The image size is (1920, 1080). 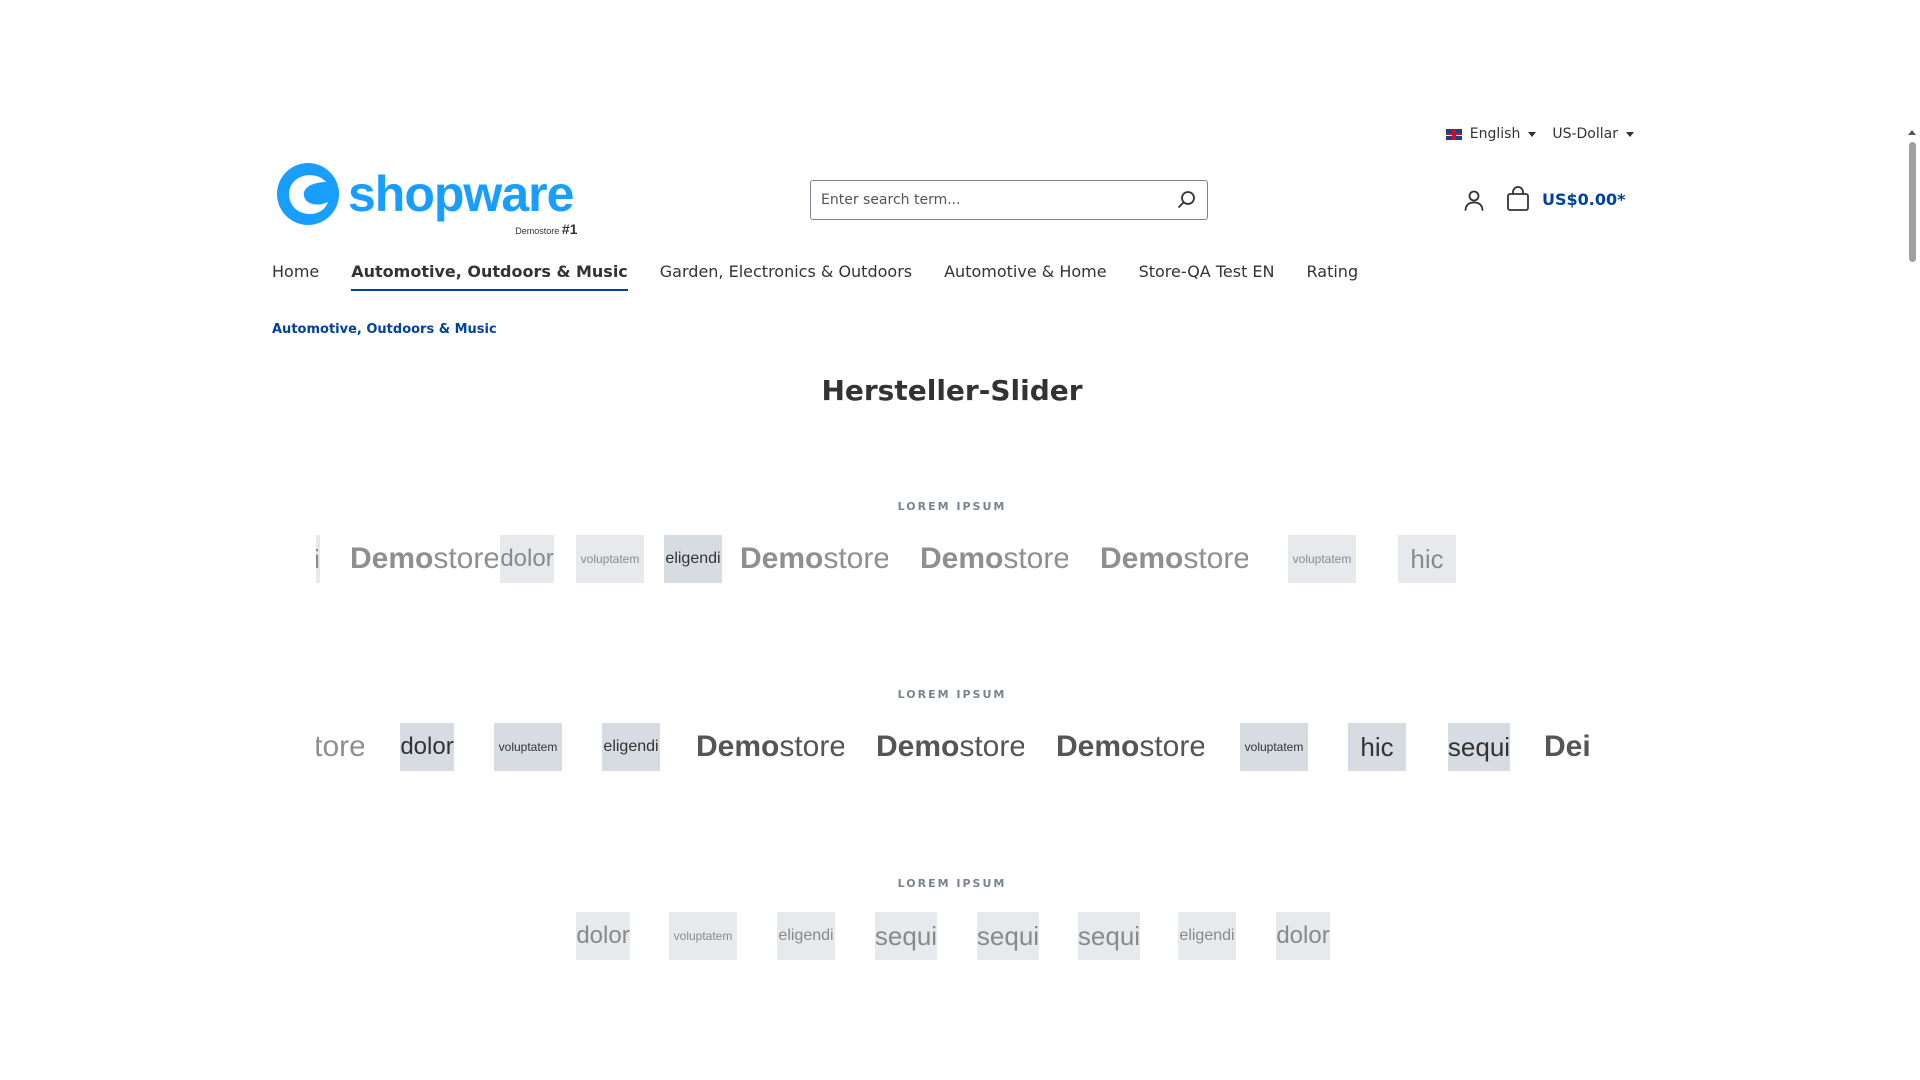 I want to click on shopping-bag-icon, so click(x=1518, y=198).